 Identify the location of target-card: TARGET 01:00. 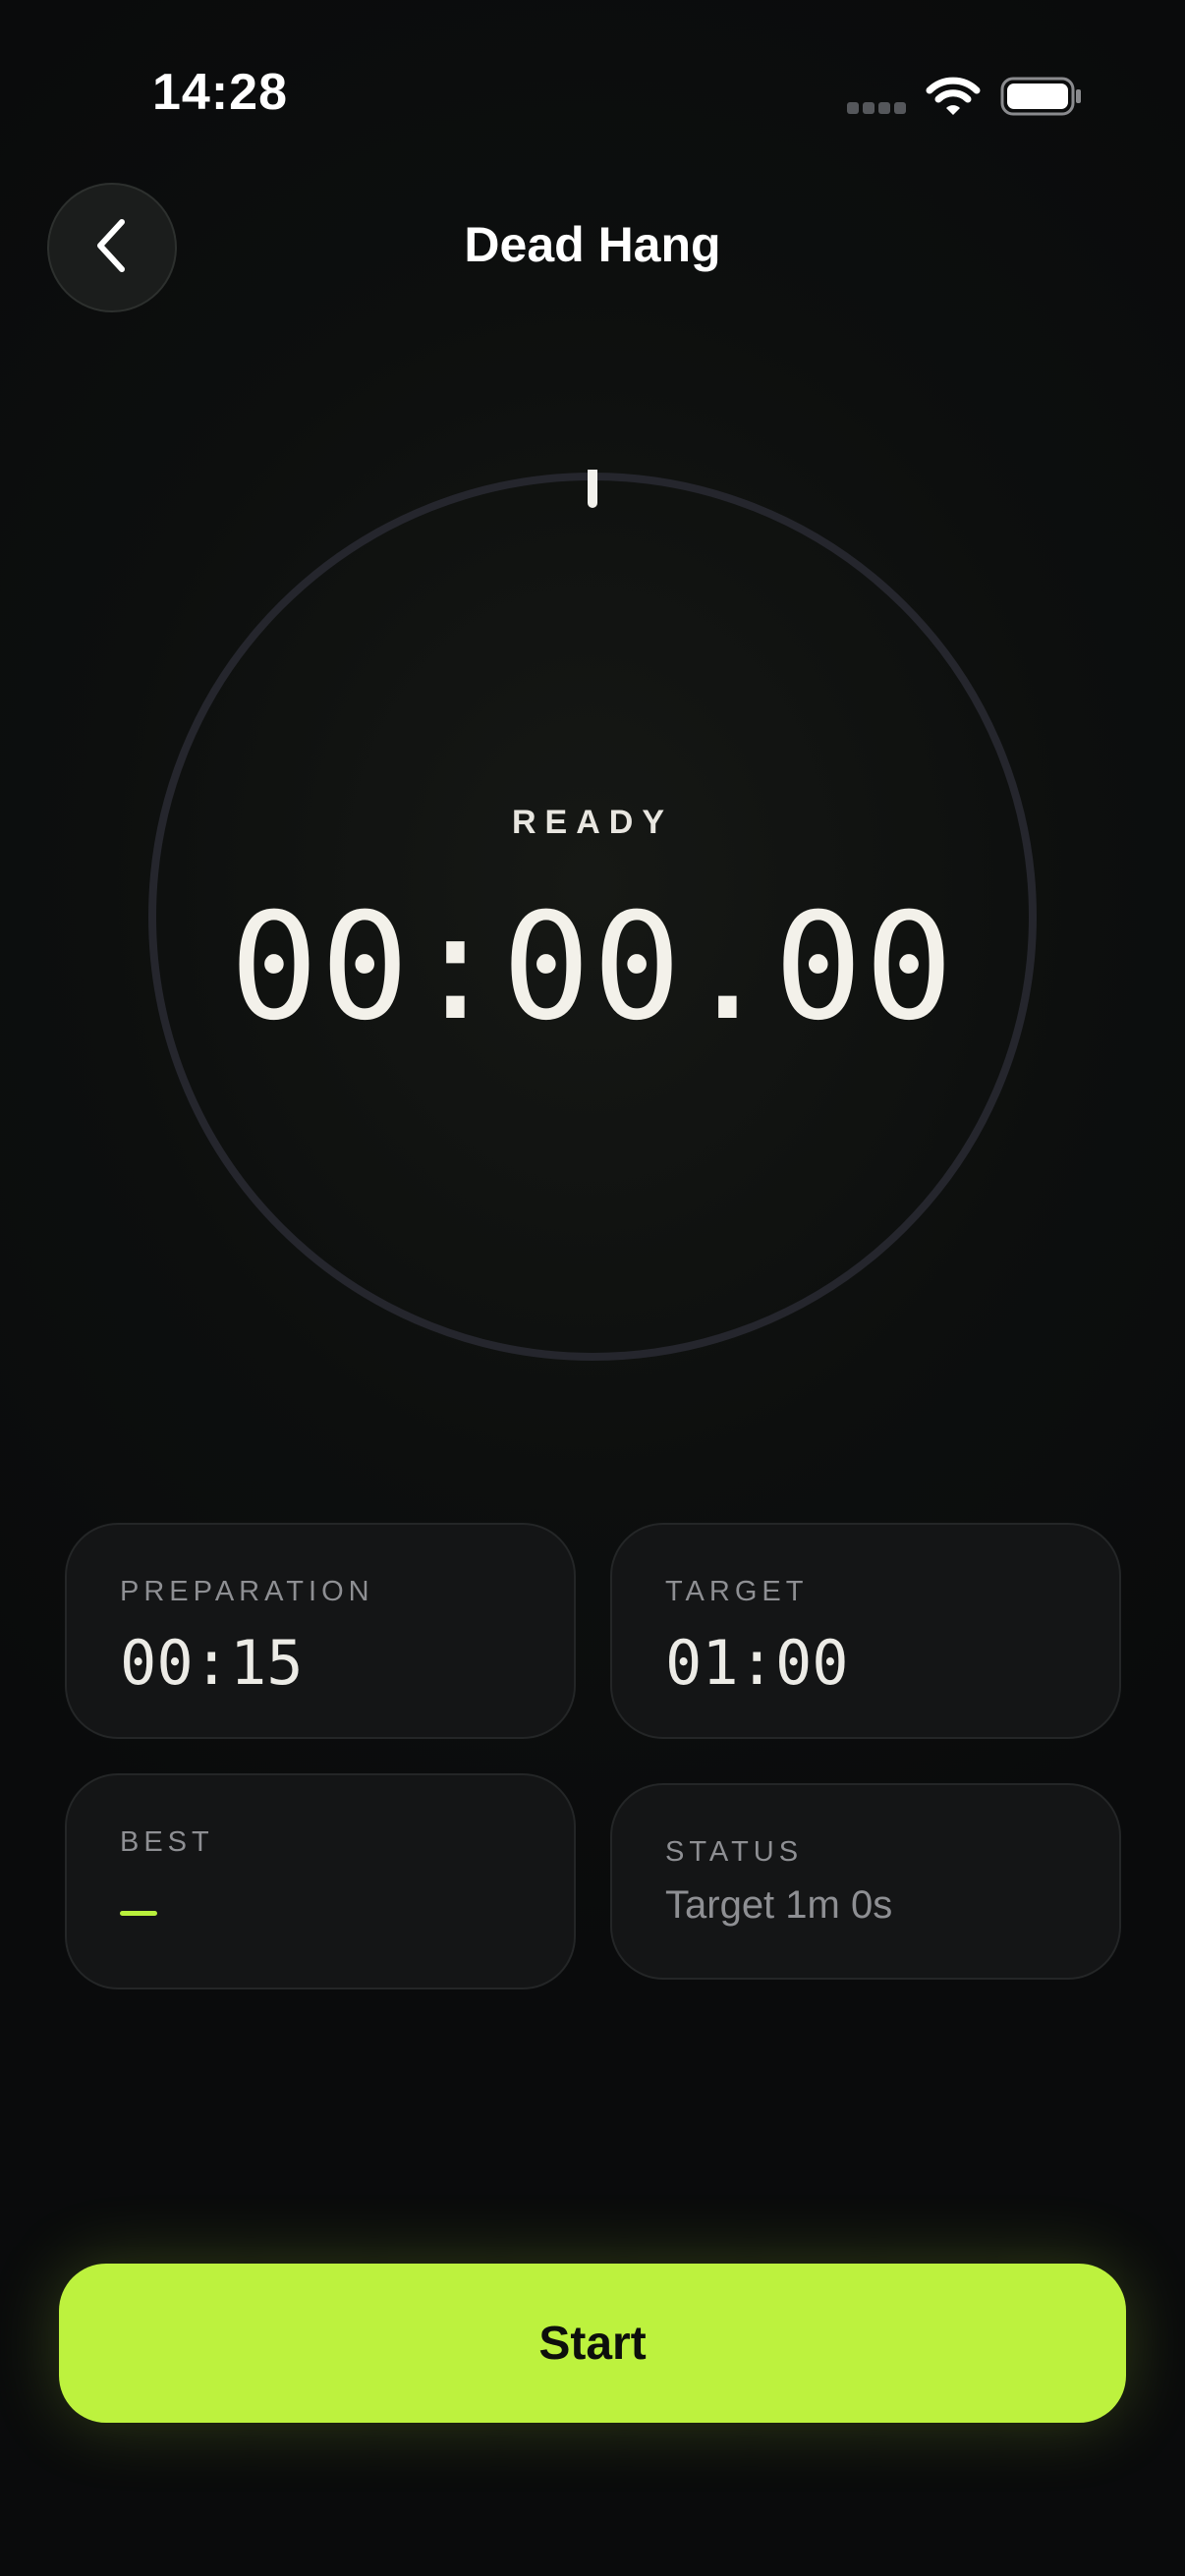
(866, 1631).